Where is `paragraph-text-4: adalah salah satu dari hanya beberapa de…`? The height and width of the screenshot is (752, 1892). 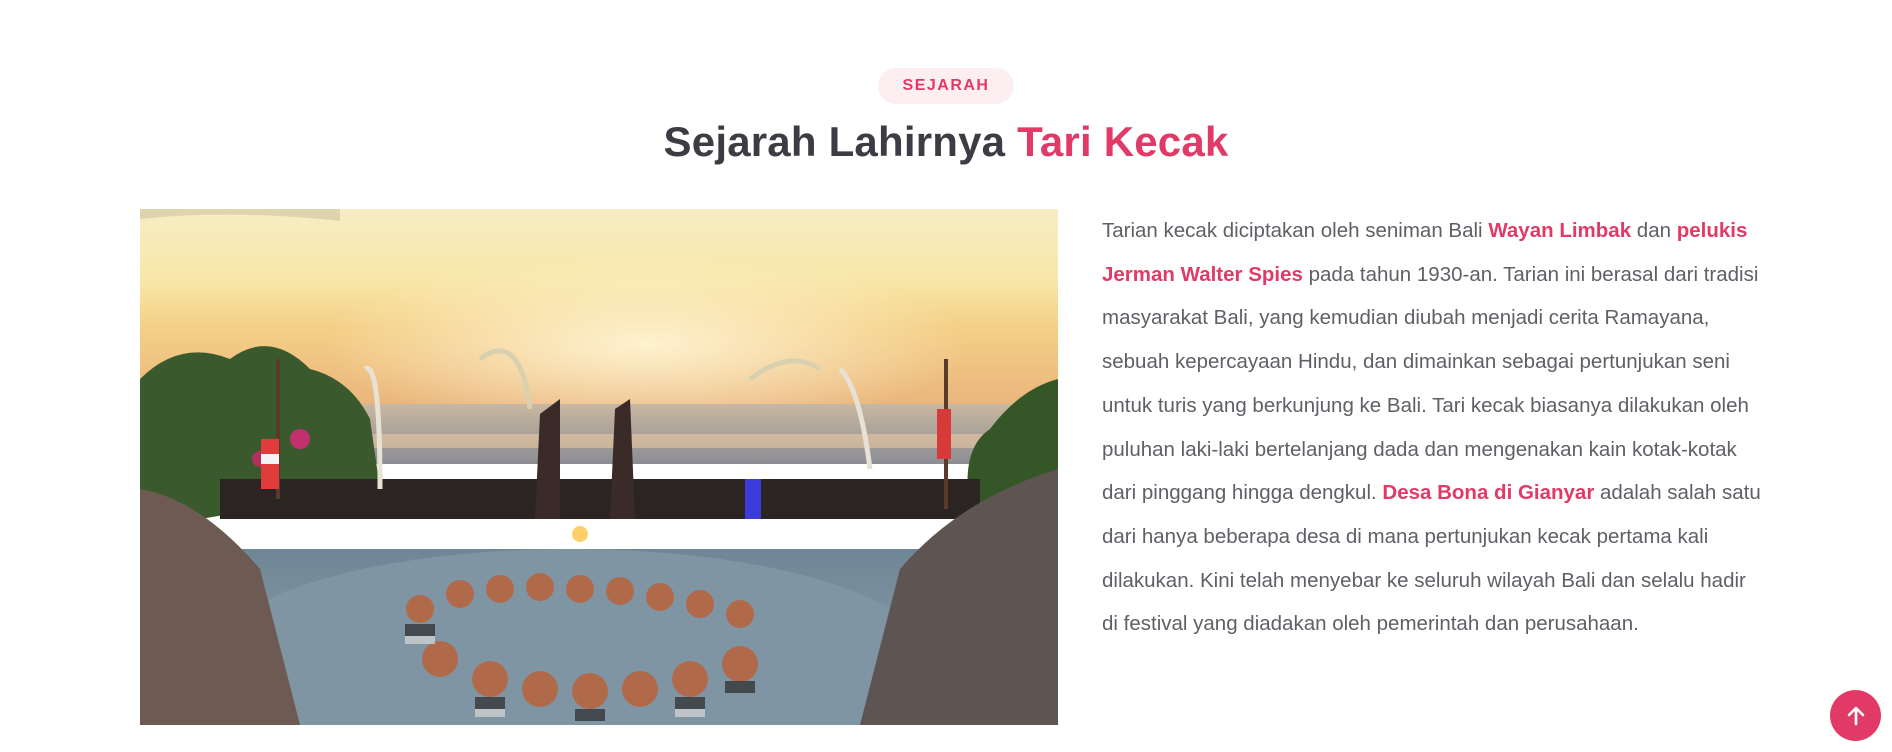
paragraph-text-4: adalah salah satu dari hanya beberapa de… is located at coordinates (1431, 558).